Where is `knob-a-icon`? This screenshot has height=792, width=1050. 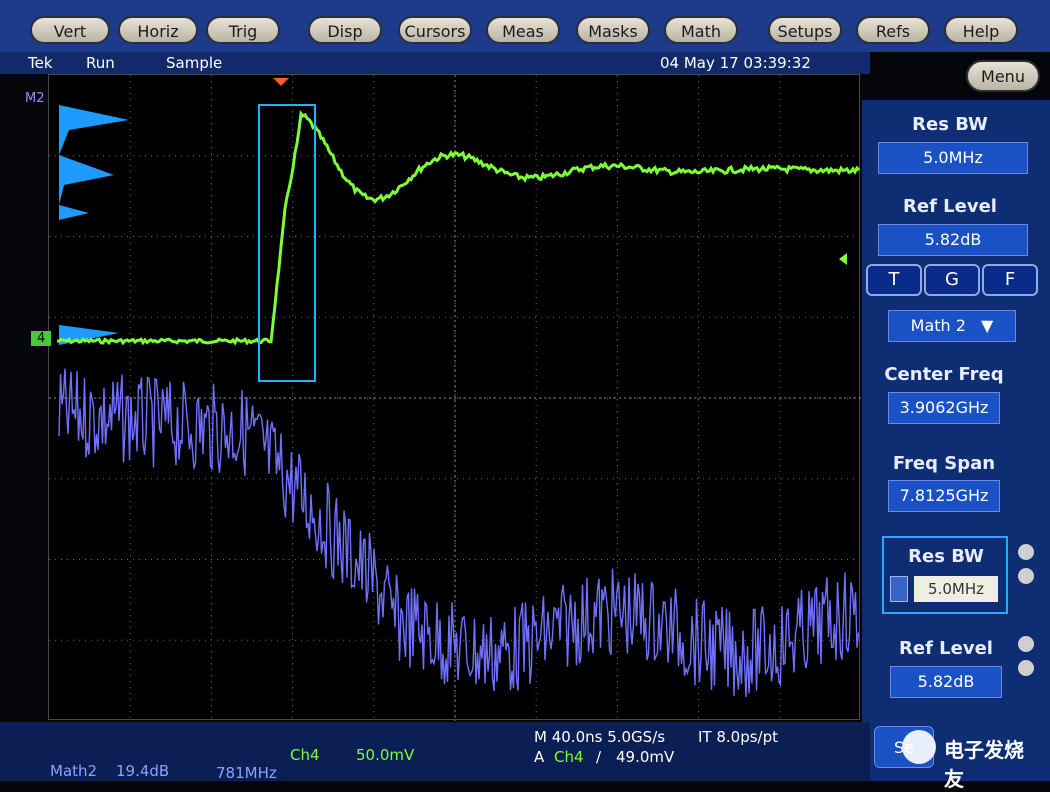
knob-a-icon is located at coordinates (1026, 552).